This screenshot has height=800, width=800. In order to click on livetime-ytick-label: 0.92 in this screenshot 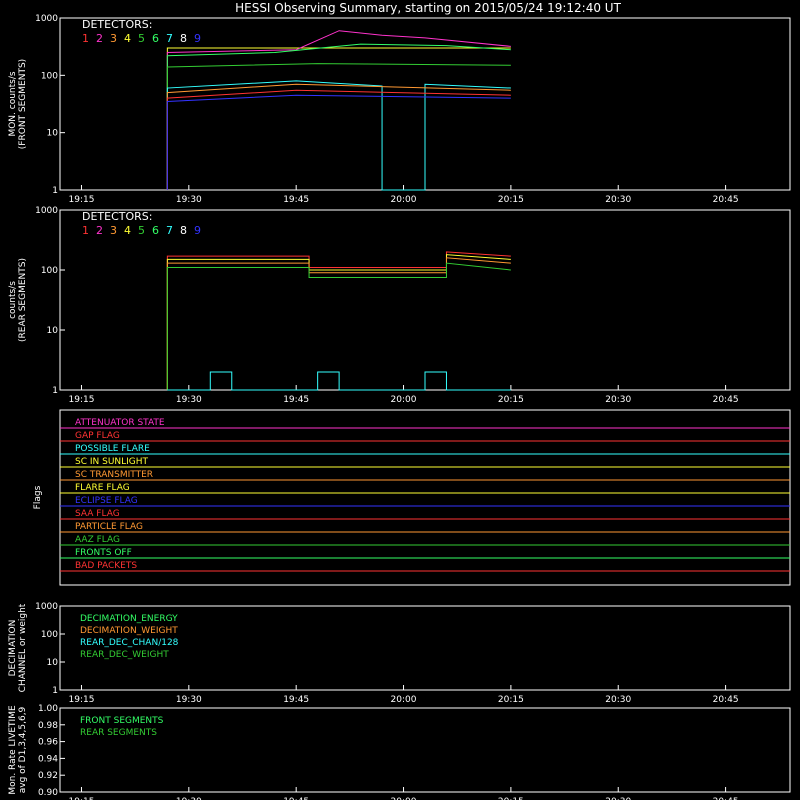, I will do `click(48, 776)`.